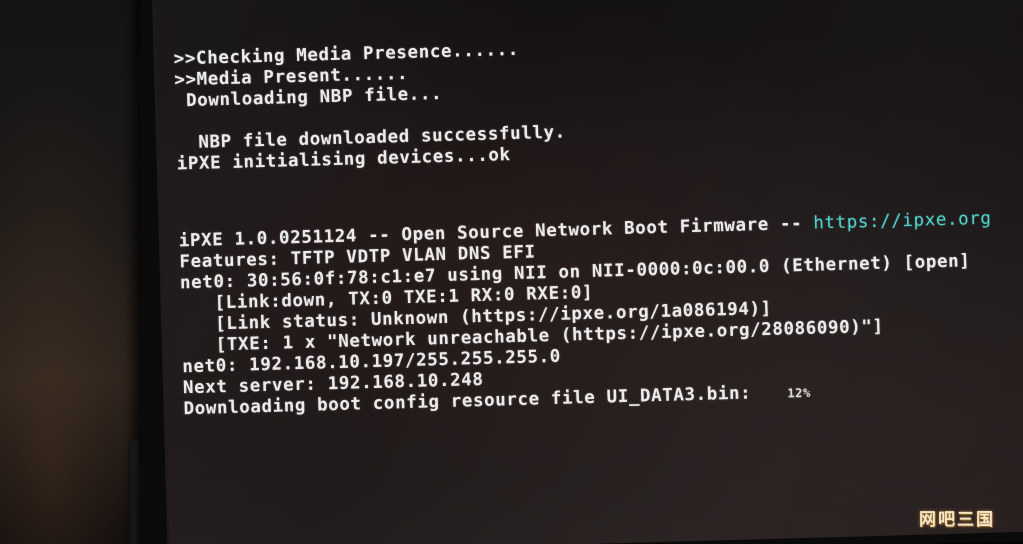  I want to click on ipxe-url-link: https://ipxe.org, so click(902, 221).